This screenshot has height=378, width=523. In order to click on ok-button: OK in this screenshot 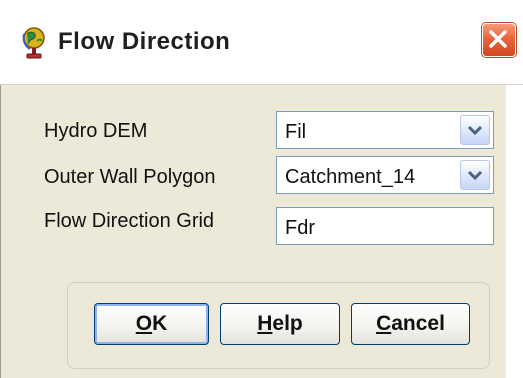, I will do `click(151, 324)`.